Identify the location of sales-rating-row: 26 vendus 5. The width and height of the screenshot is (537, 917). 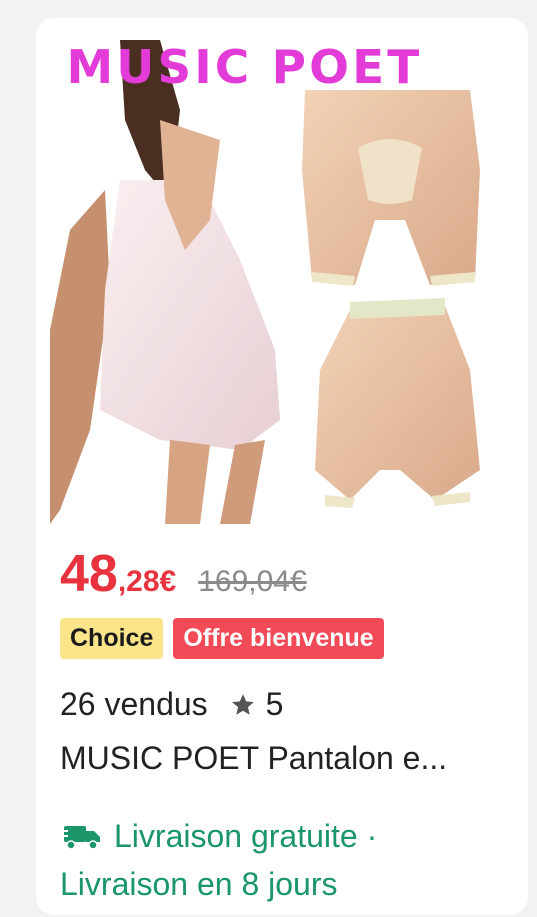
(171, 704).